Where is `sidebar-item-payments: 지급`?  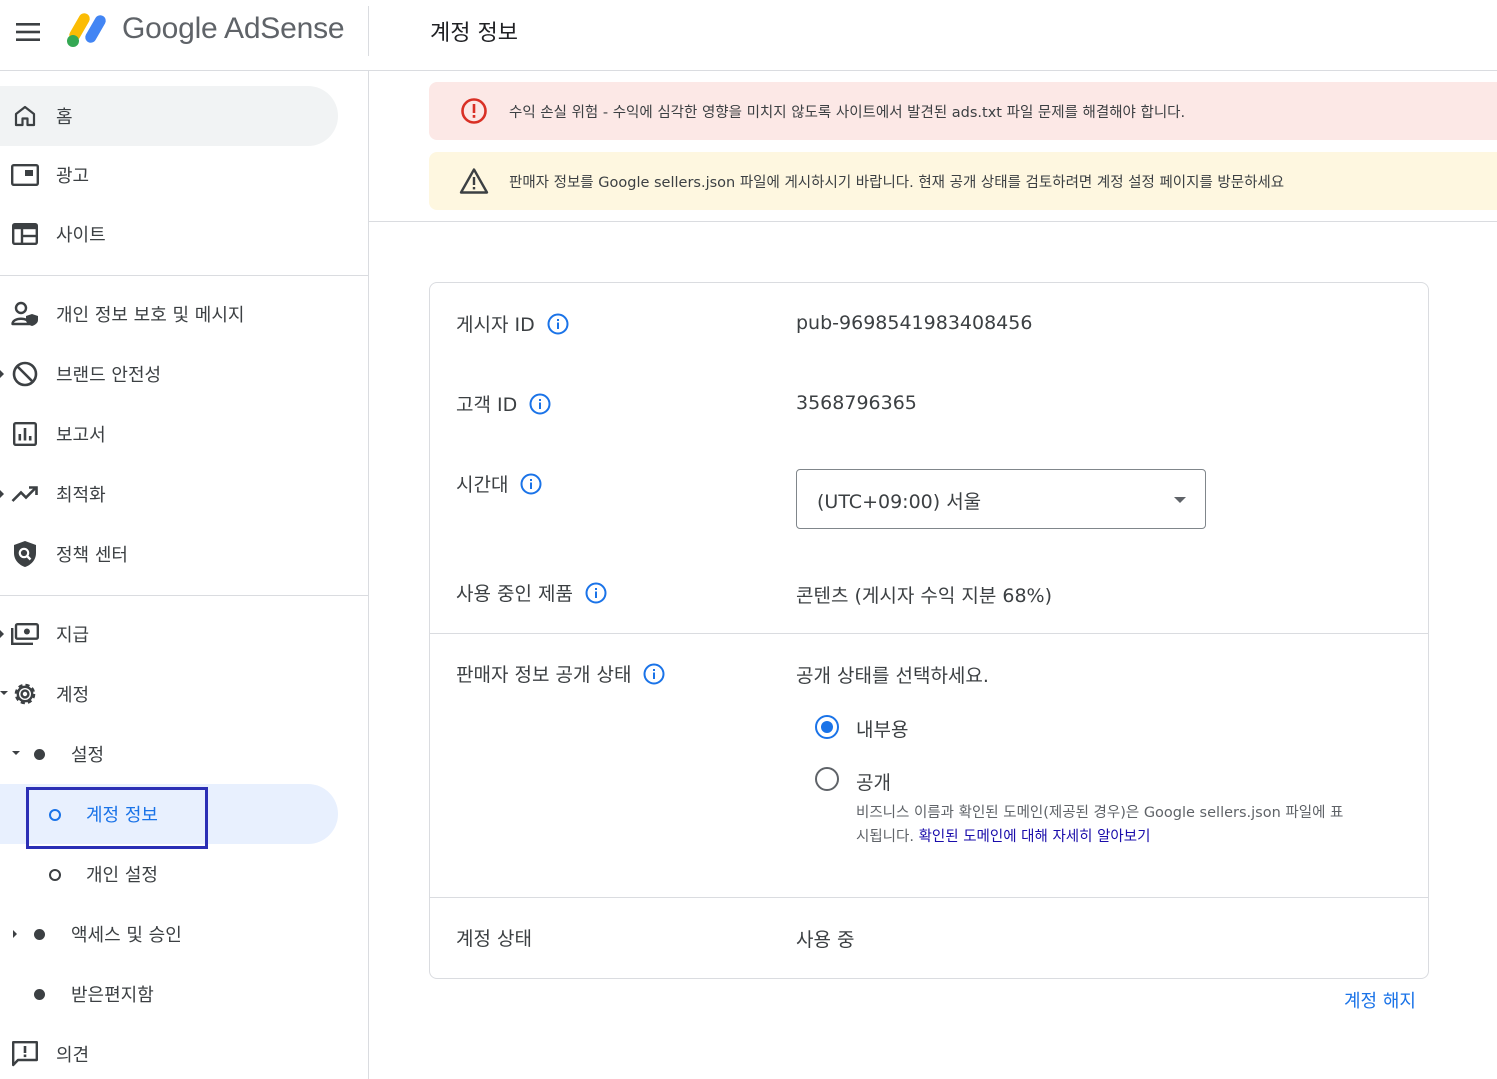
sidebar-item-payments: 지급 is located at coordinates (169, 634).